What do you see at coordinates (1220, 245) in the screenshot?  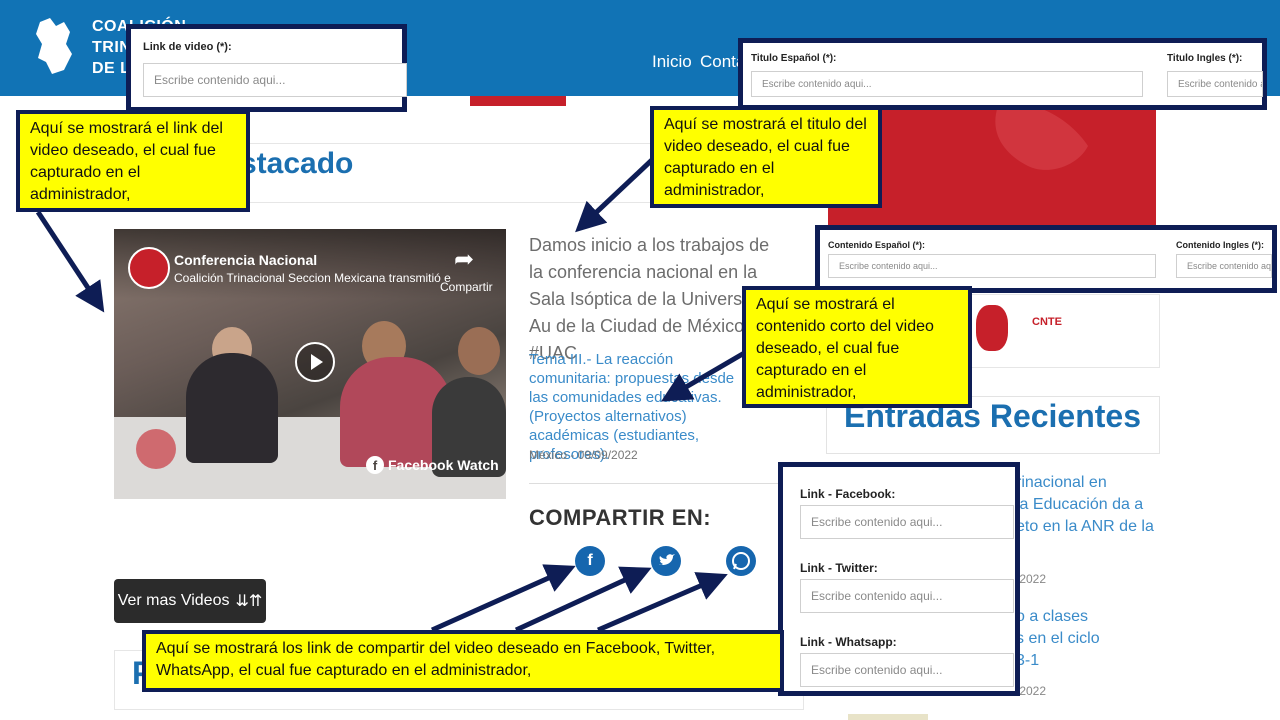 I see `contenido-en-label: Contenido Ingles (*):` at bounding box center [1220, 245].